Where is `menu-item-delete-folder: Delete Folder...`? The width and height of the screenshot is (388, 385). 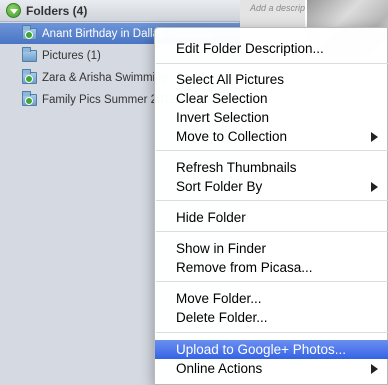
menu-item-delete-folder: Delete Folder... is located at coordinates (271, 317).